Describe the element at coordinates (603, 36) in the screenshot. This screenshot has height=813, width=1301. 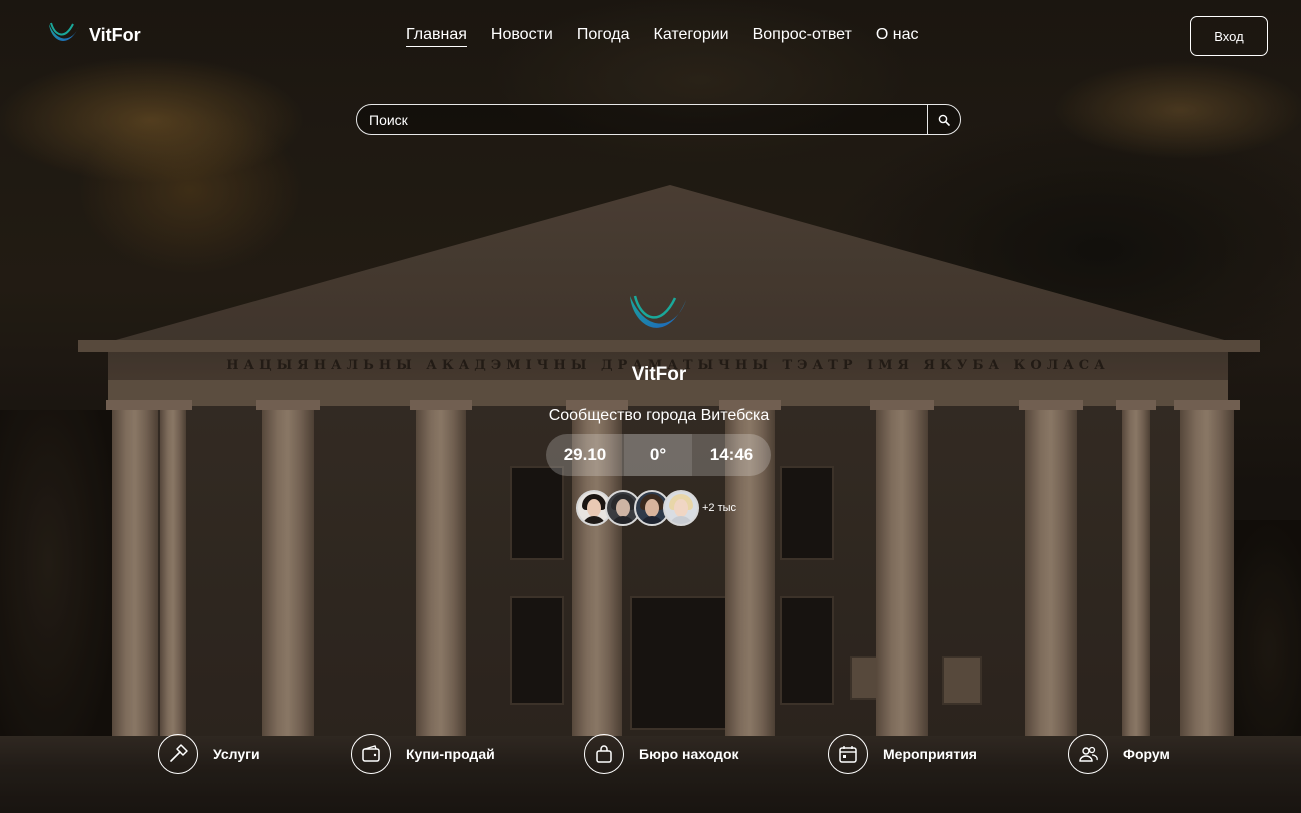
I see `nav-item-weather: Погода` at that location.